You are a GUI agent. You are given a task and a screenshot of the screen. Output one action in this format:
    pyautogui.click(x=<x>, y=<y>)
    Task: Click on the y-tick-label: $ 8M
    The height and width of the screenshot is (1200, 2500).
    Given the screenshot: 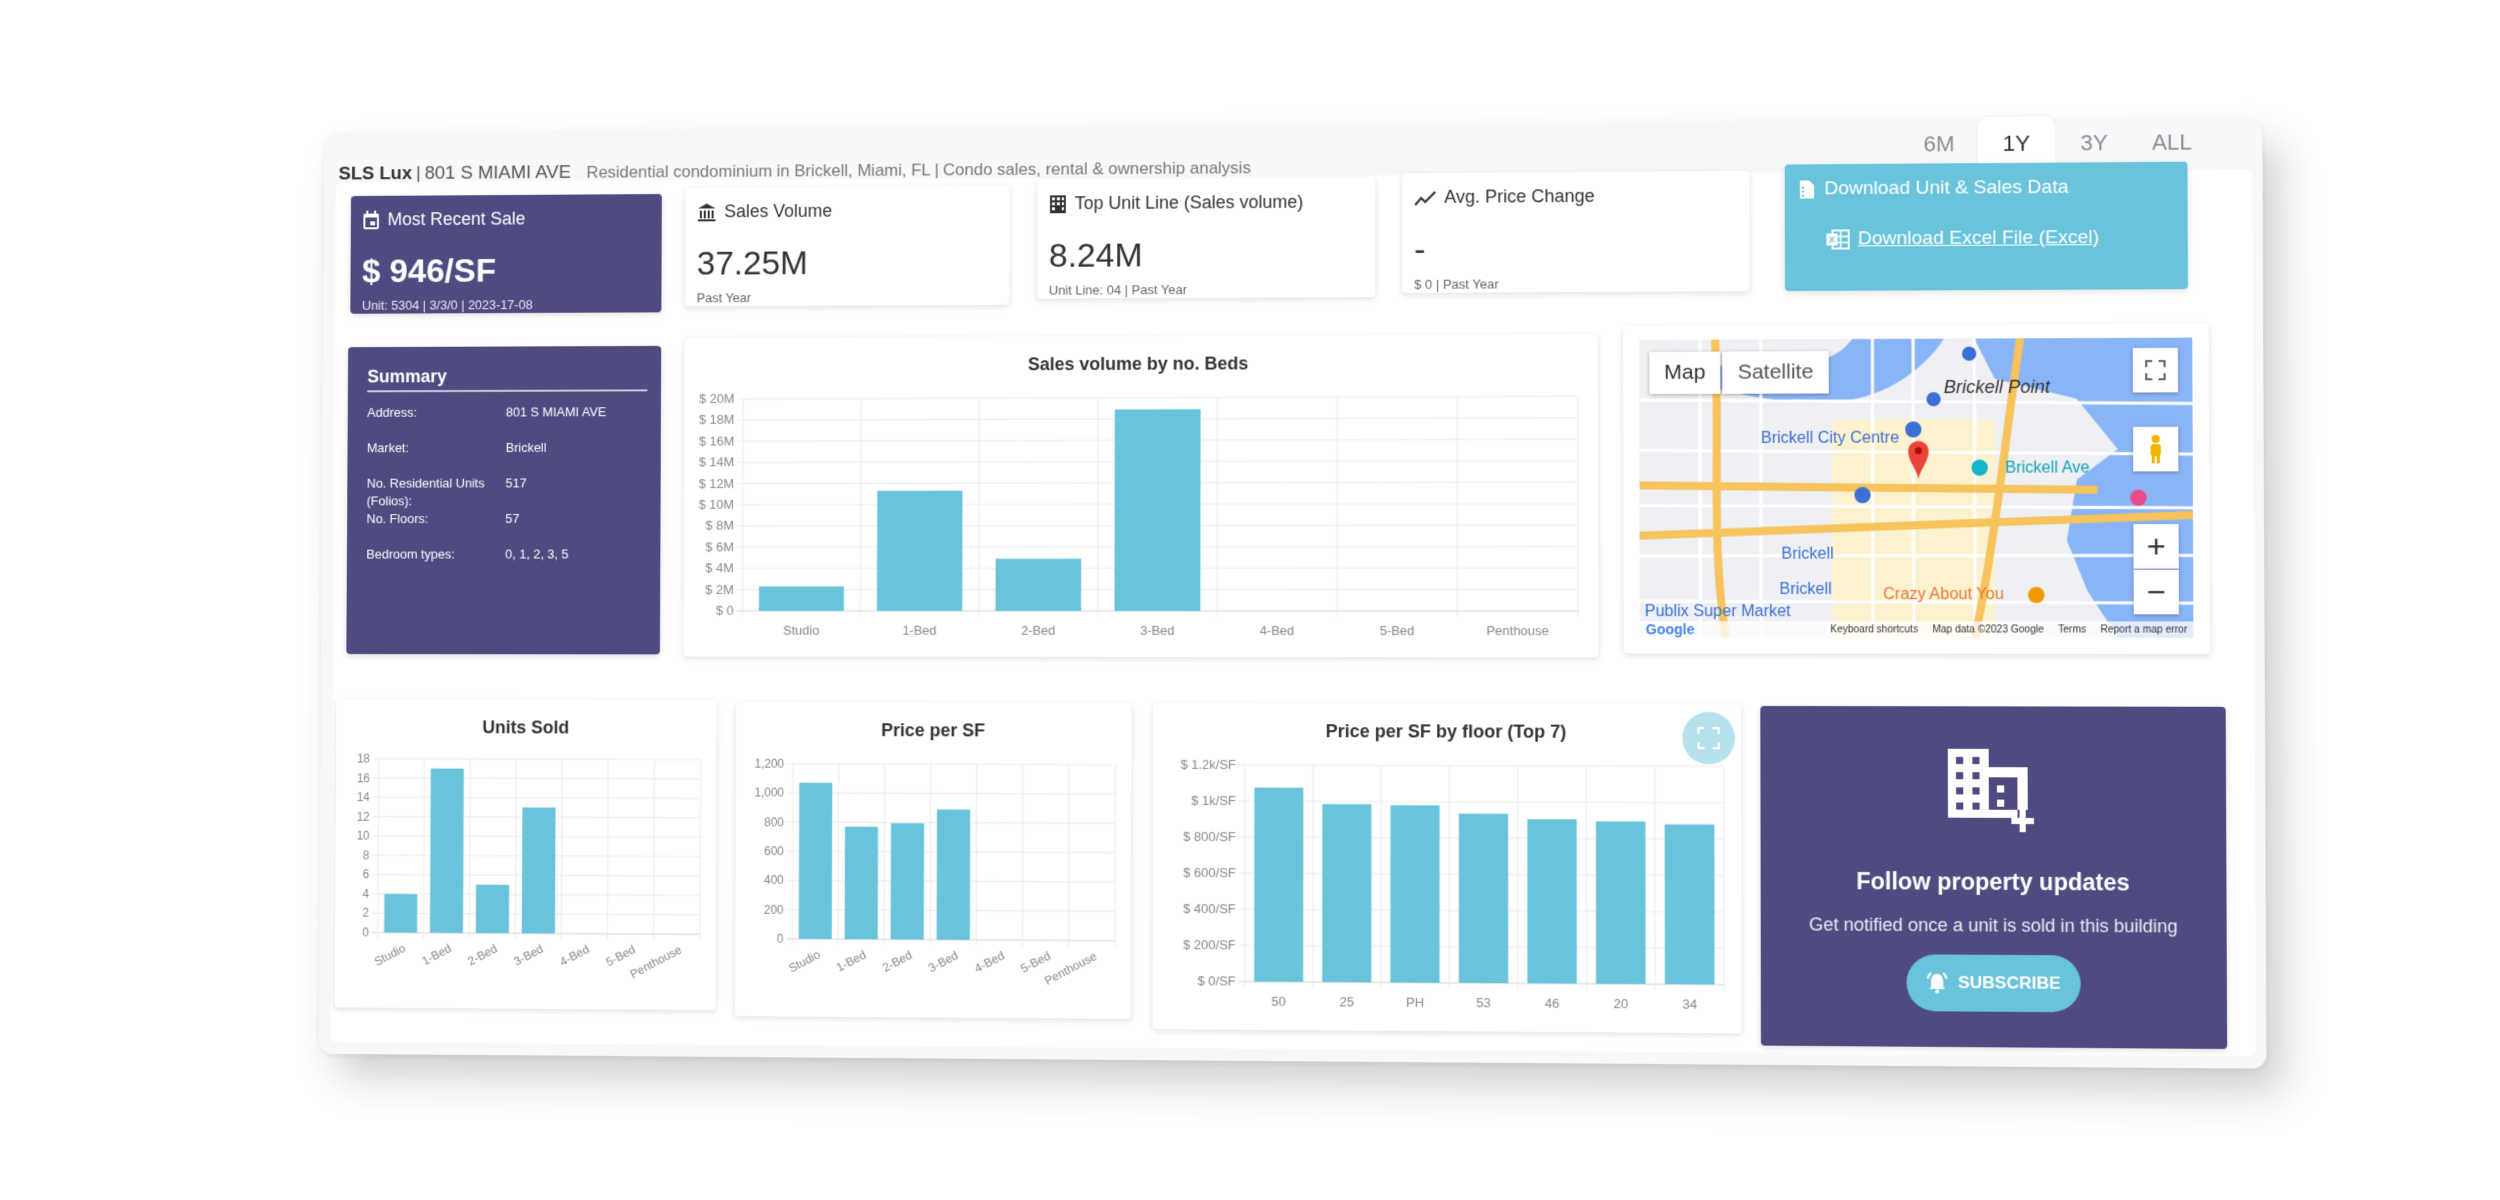 What is the action you would take?
    pyautogui.click(x=720, y=525)
    